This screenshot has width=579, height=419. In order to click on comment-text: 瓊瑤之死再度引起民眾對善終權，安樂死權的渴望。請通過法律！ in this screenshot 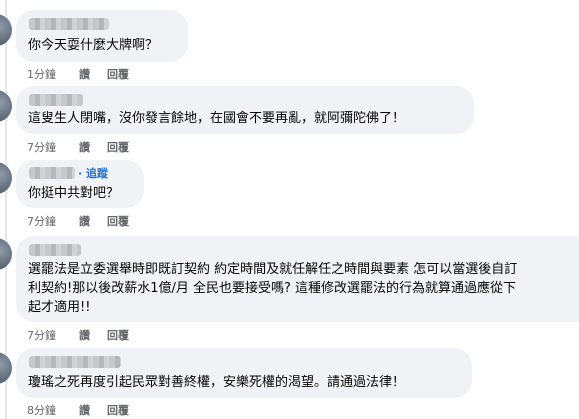, I will do `click(217, 382)`.